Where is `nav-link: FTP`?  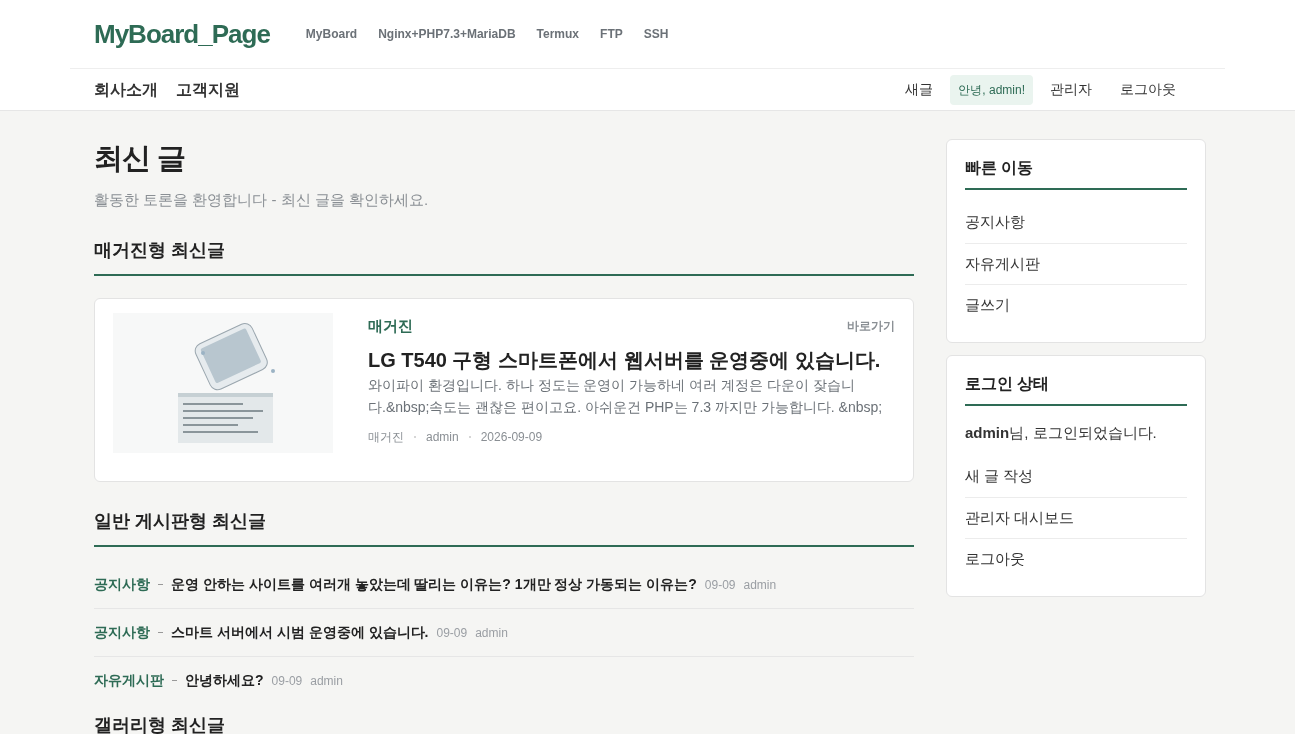
nav-link: FTP is located at coordinates (611, 34).